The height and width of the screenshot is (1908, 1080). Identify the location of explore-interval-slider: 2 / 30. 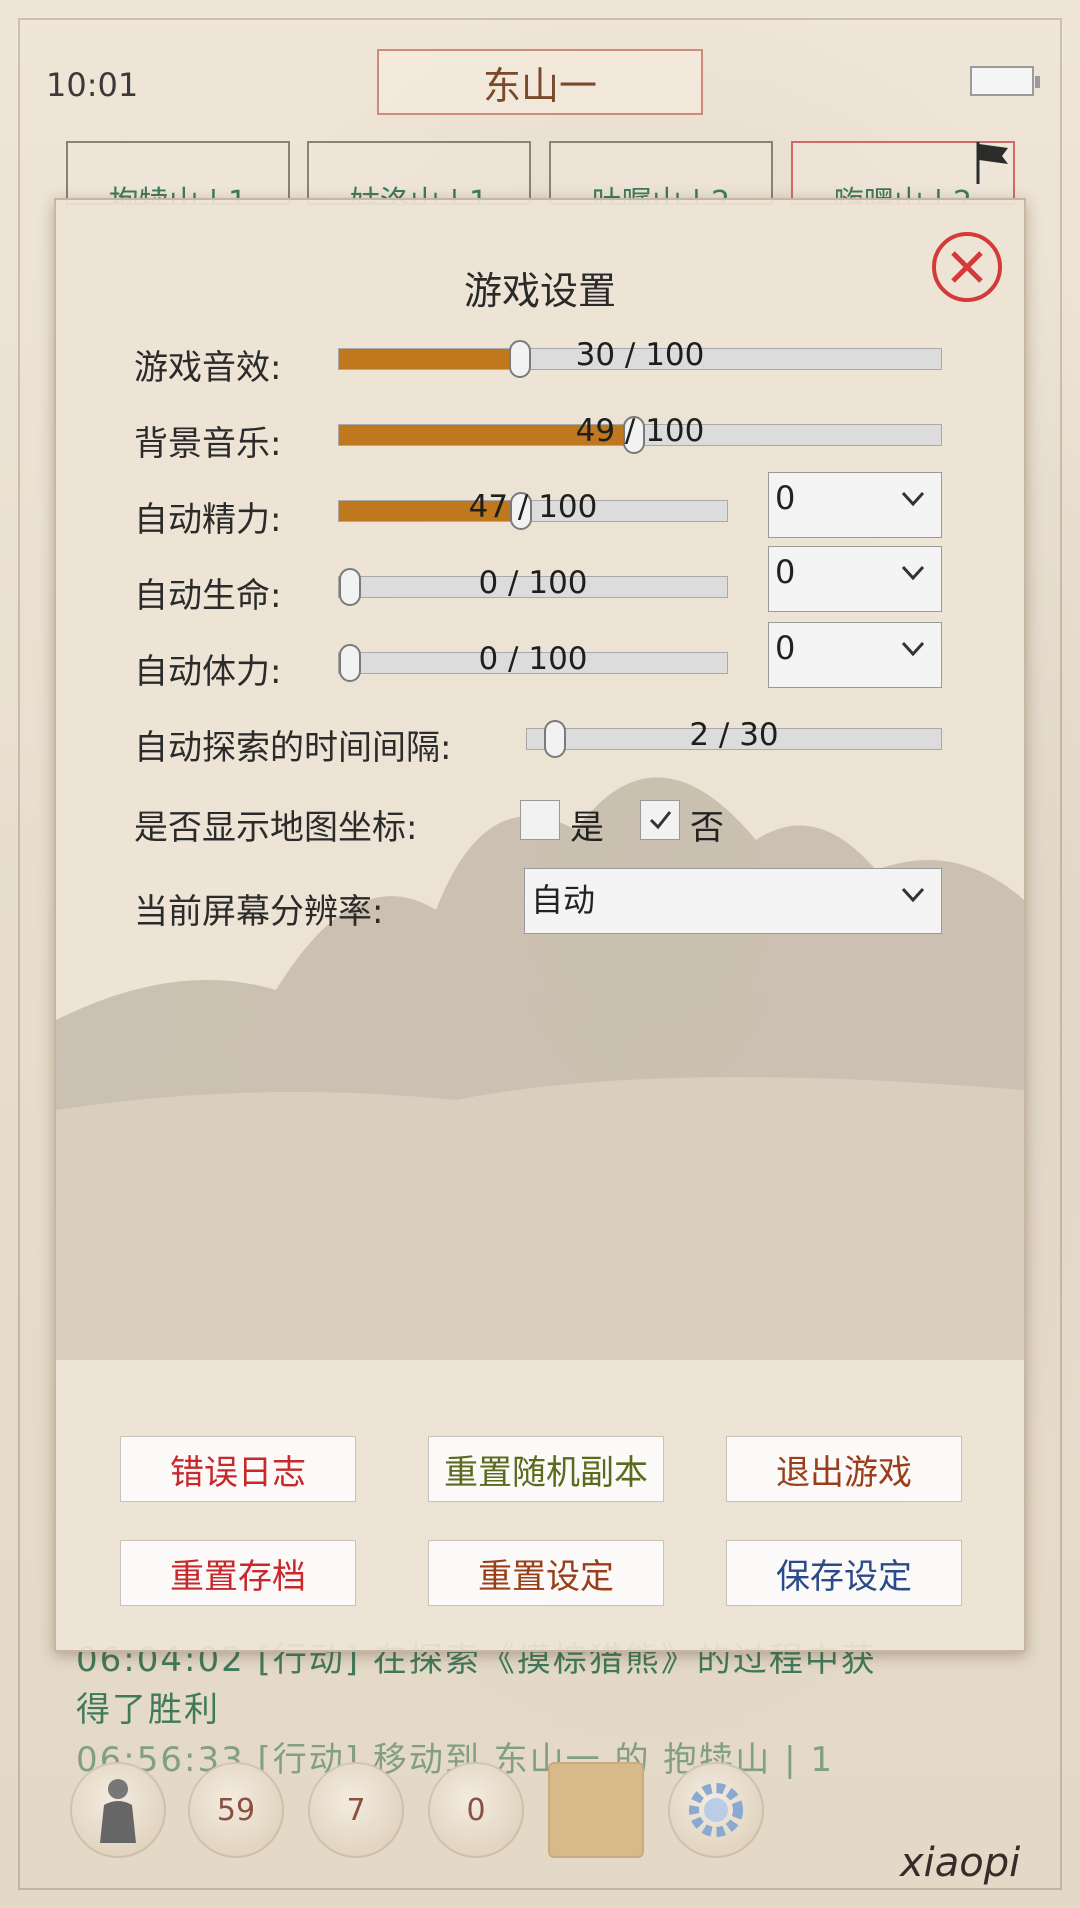
(734, 737).